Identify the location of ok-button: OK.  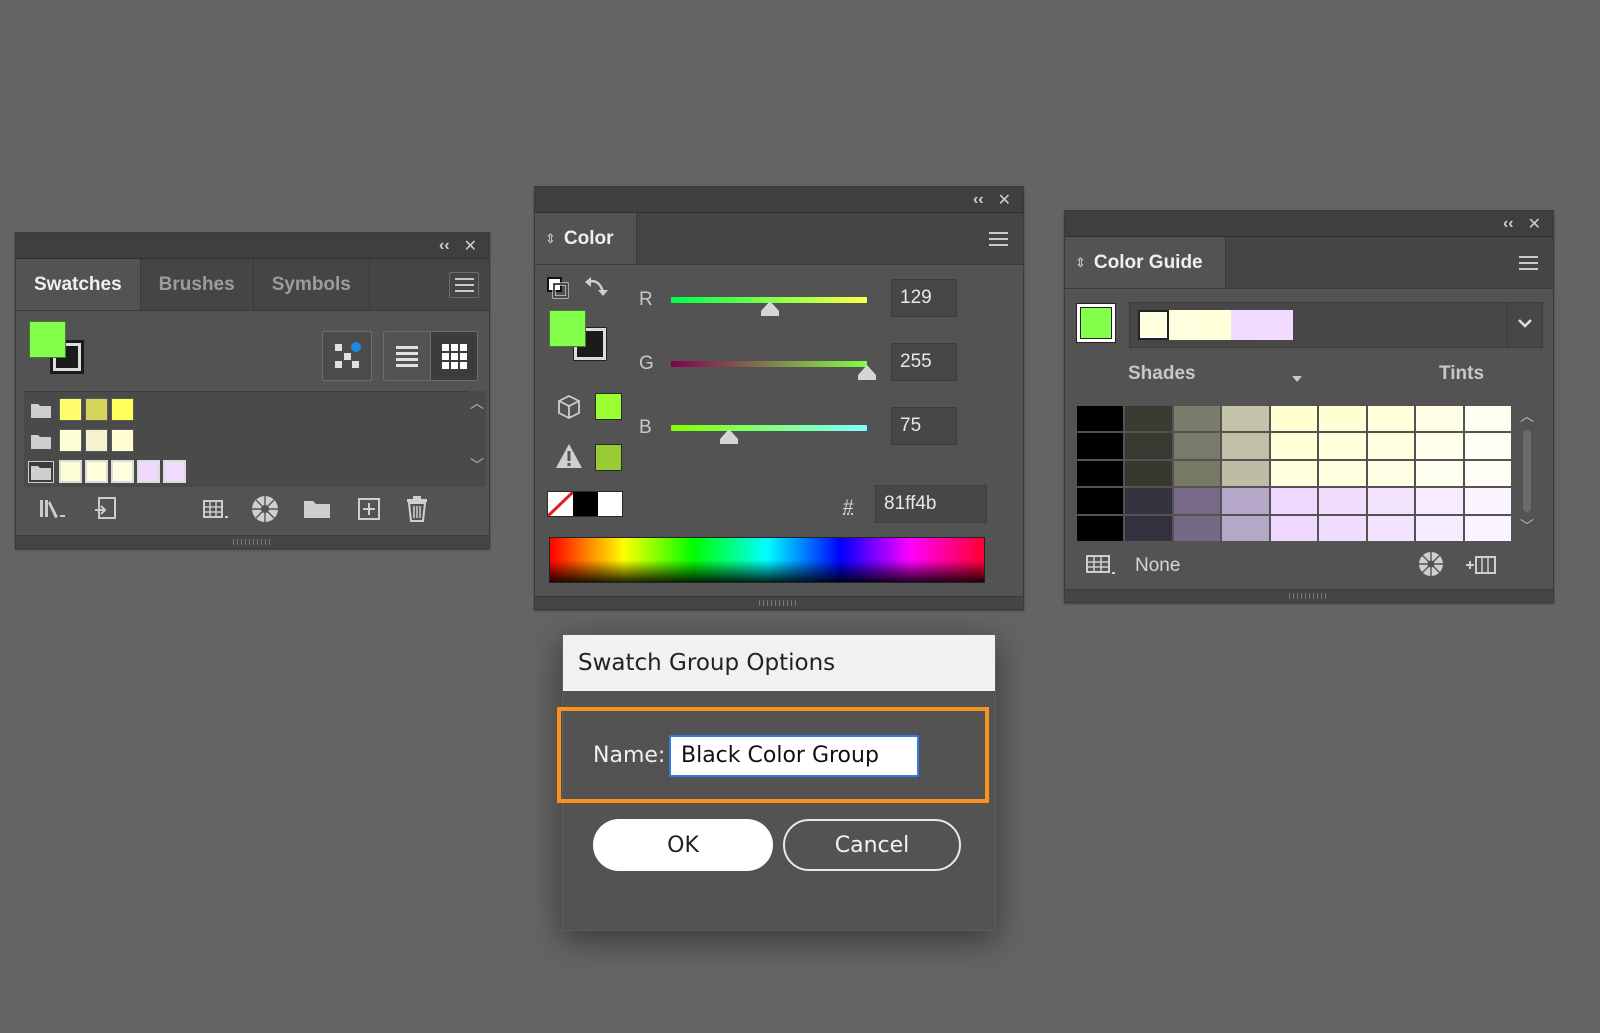
(683, 845).